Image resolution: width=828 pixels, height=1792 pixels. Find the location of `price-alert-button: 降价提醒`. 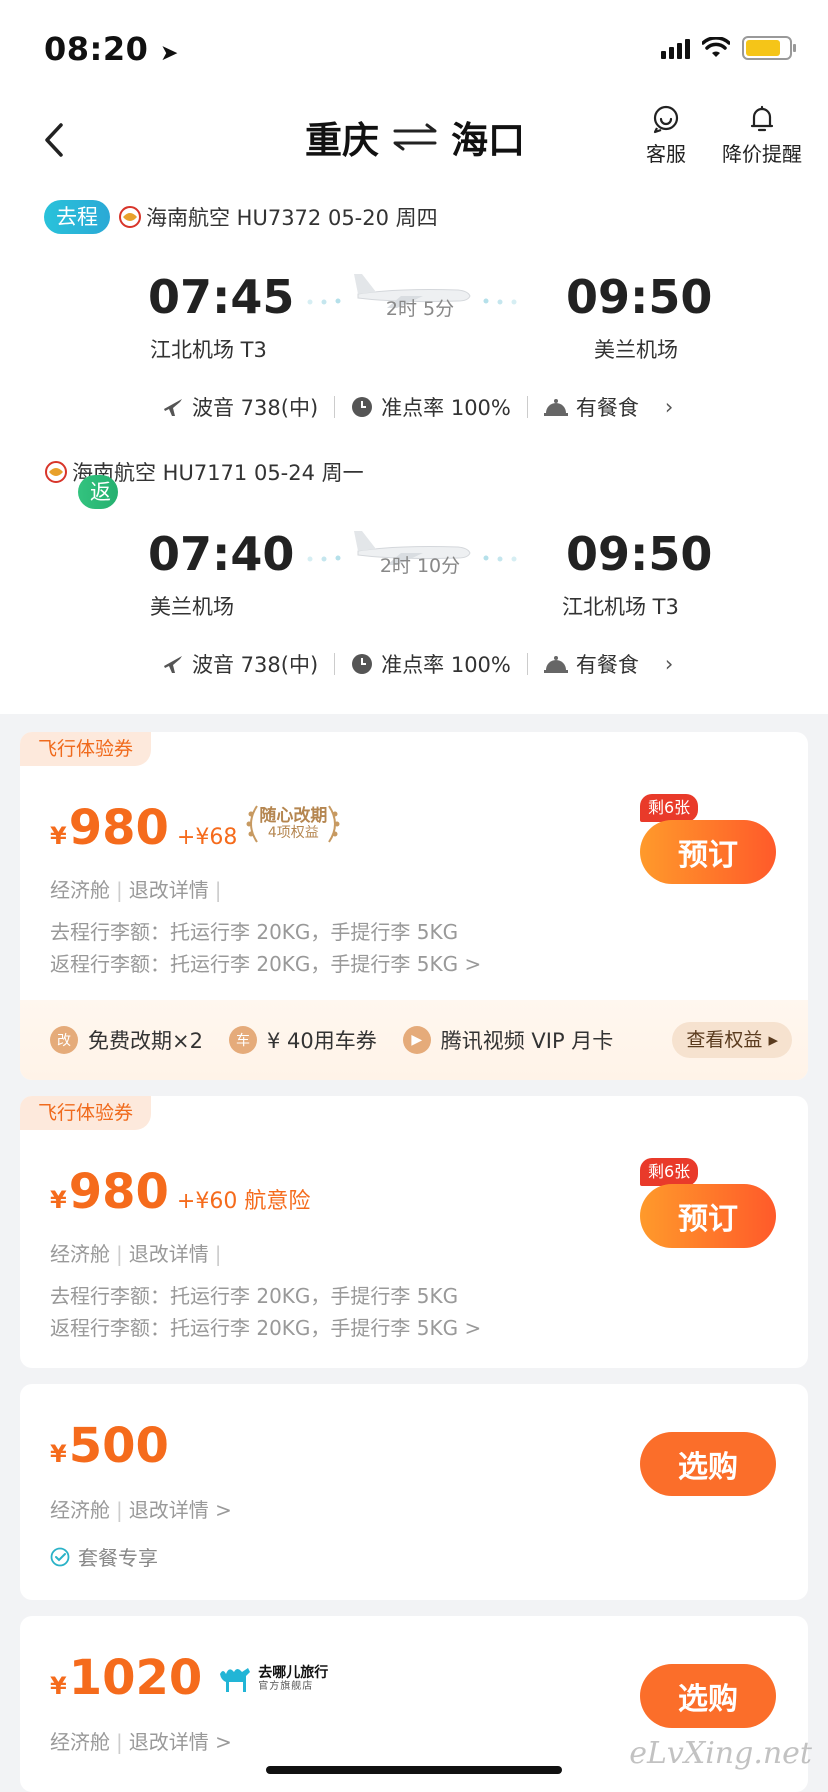

price-alert-button: 降价提醒 is located at coordinates (762, 135).